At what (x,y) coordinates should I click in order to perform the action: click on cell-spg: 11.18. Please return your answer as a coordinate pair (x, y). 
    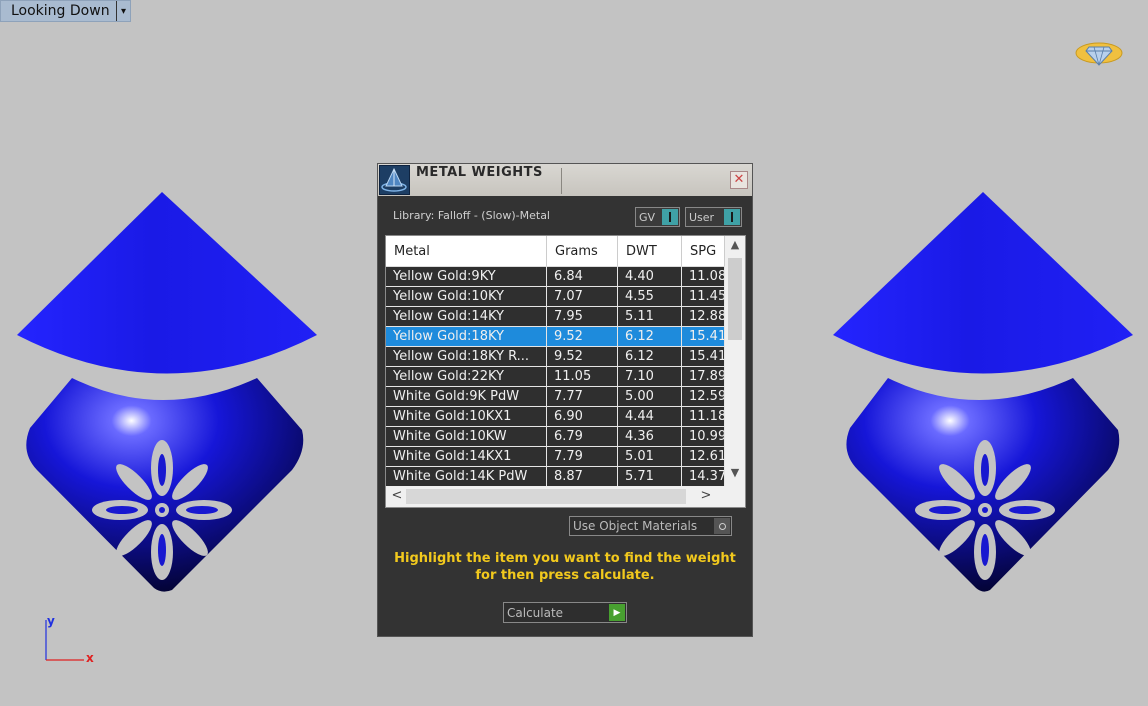
    Looking at the image, I should click on (703, 416).